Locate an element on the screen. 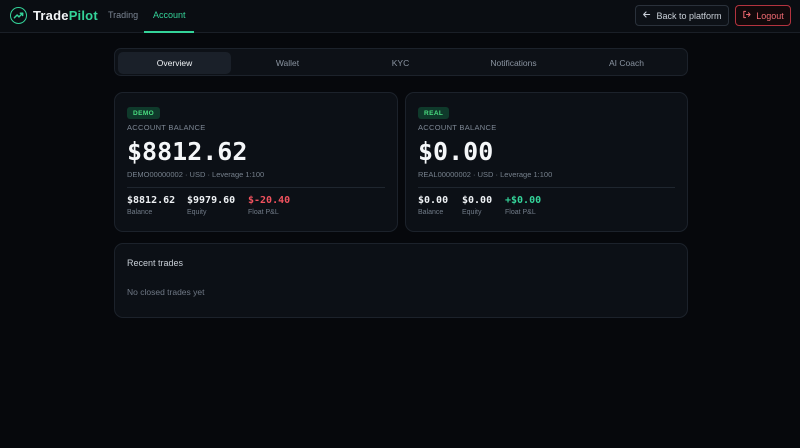  tab-kyc: KYC is located at coordinates (400, 63).